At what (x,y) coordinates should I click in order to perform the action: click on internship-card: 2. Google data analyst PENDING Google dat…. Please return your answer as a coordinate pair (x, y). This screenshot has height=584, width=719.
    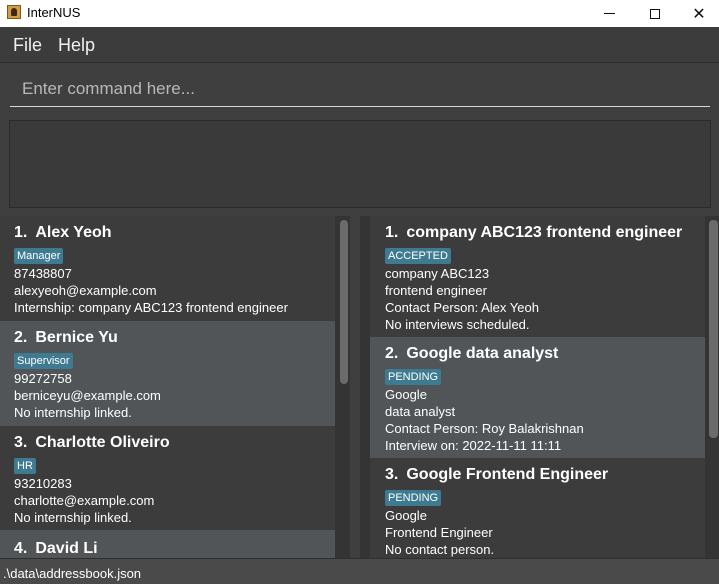
    Looking at the image, I should click on (537, 397).